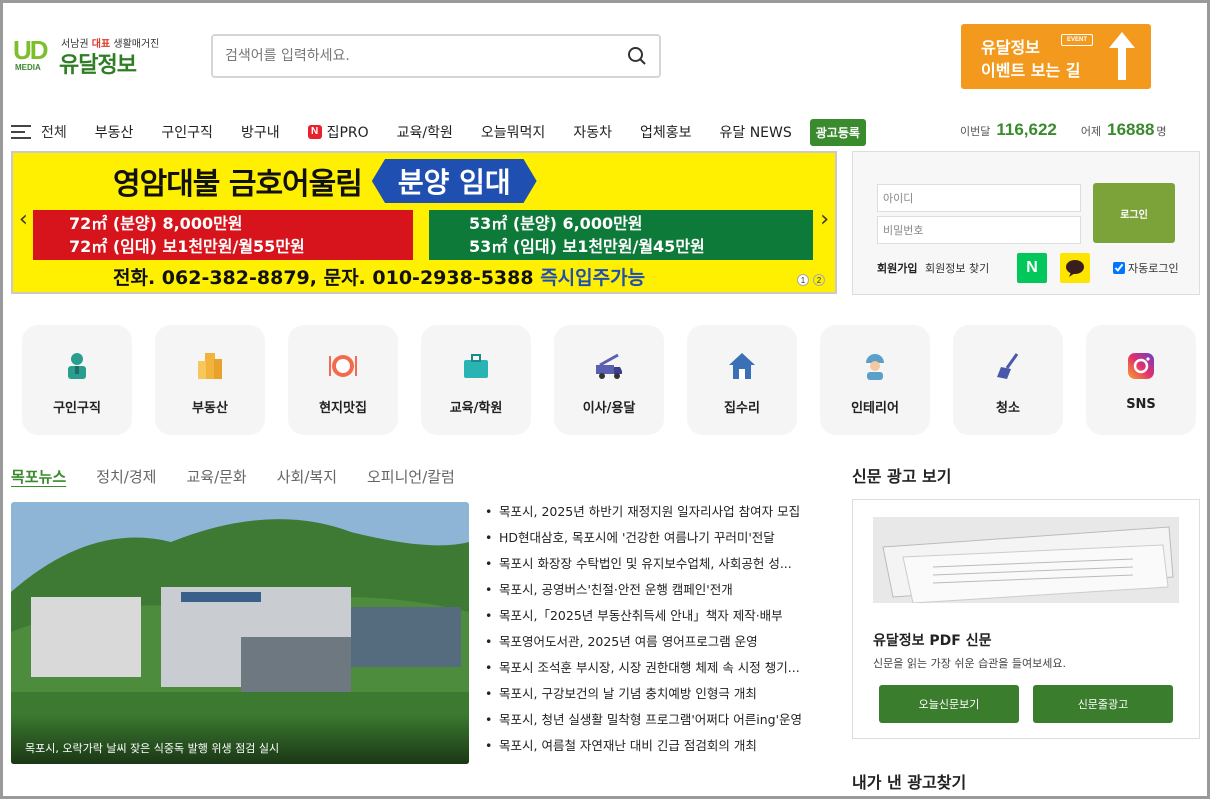 The width and height of the screenshot is (1210, 799). What do you see at coordinates (1103, 704) in the screenshot?
I see `newspaper-ad-button: 신문줄광고` at bounding box center [1103, 704].